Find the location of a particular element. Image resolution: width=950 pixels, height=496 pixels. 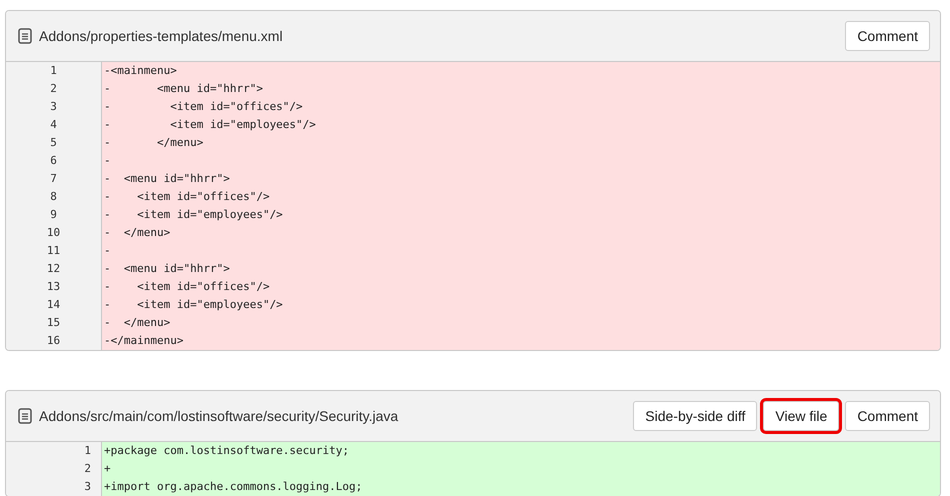

line-number: 9 is located at coordinates (53, 215).